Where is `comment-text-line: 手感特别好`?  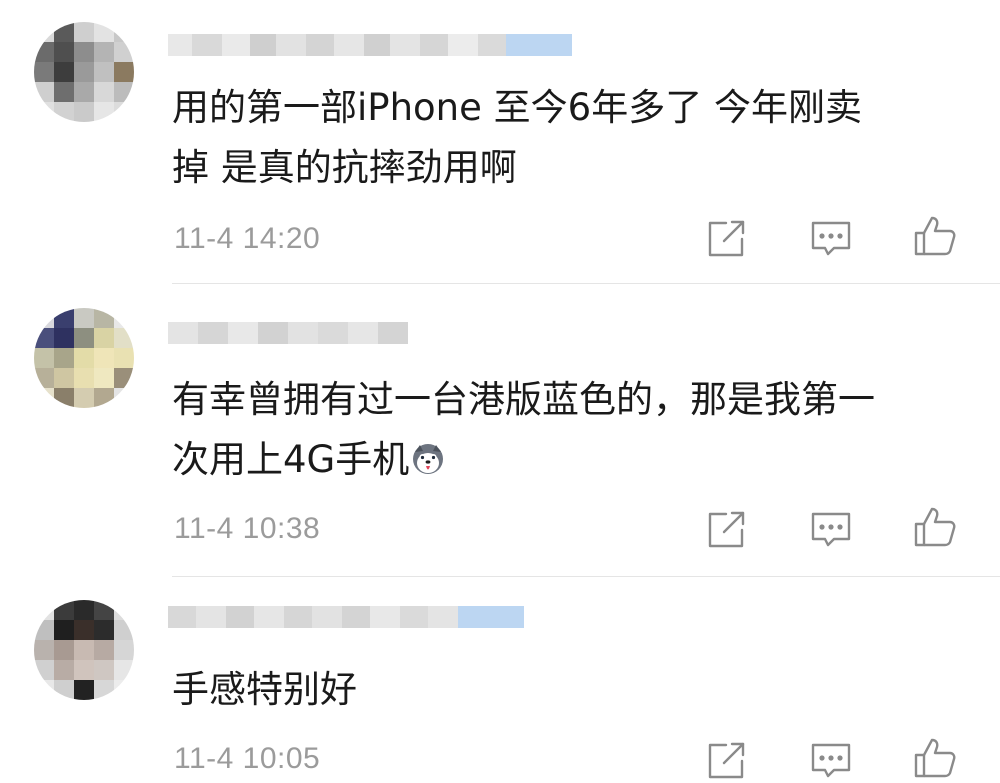 comment-text-line: 手感特别好 is located at coordinates (264, 689).